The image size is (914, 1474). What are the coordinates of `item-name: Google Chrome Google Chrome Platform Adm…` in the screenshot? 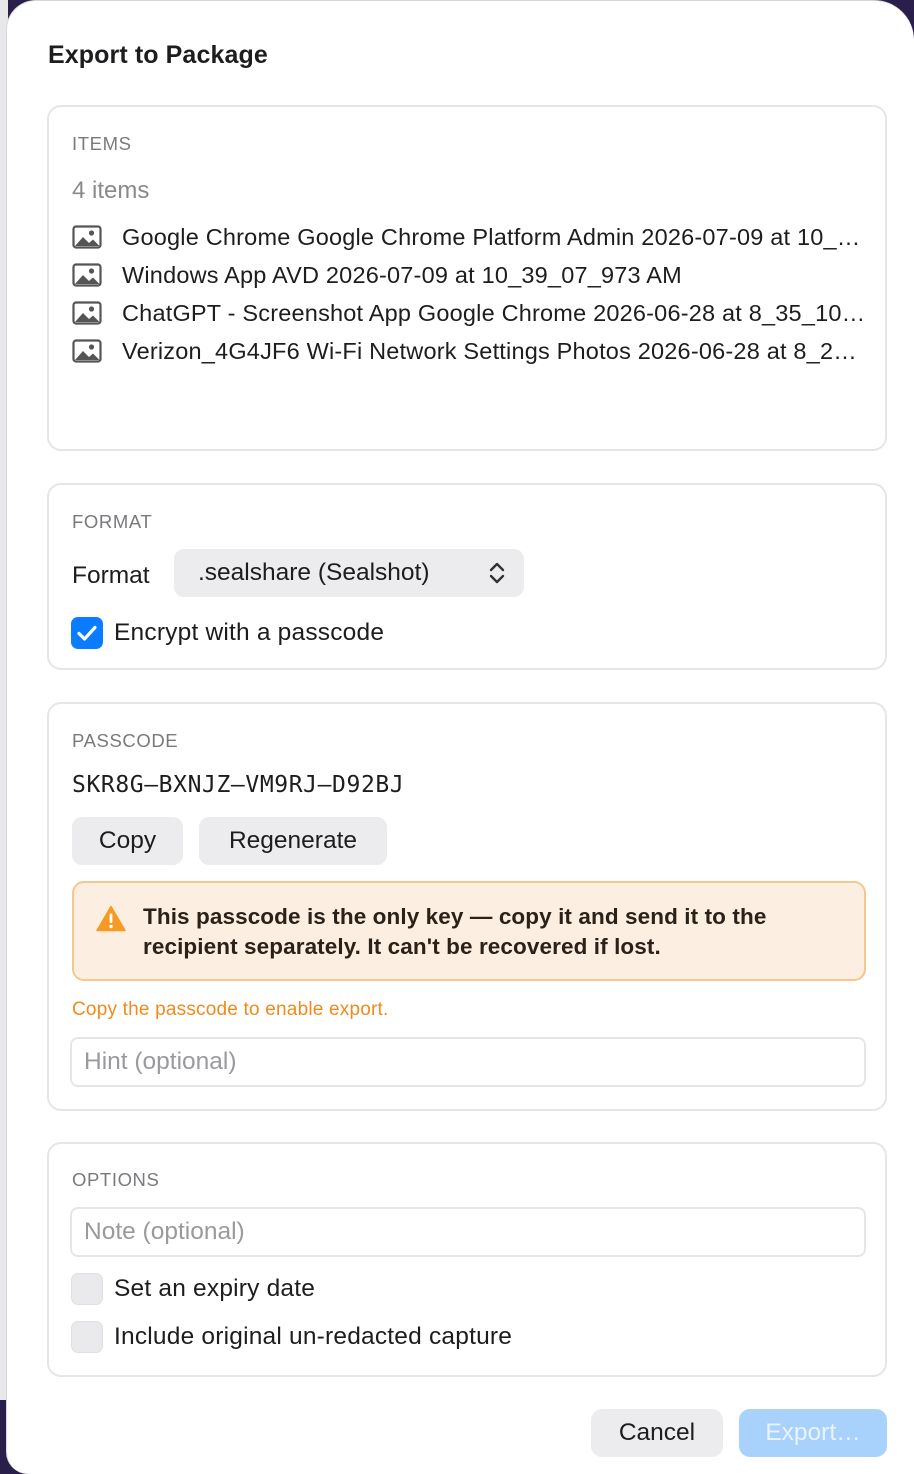 It's located at (494, 236).